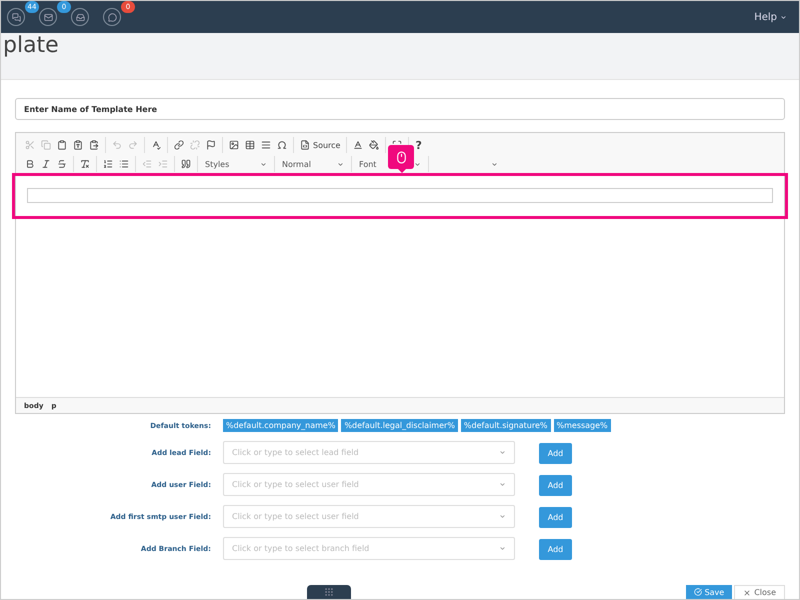  I want to click on chat-icon, so click(16, 17).